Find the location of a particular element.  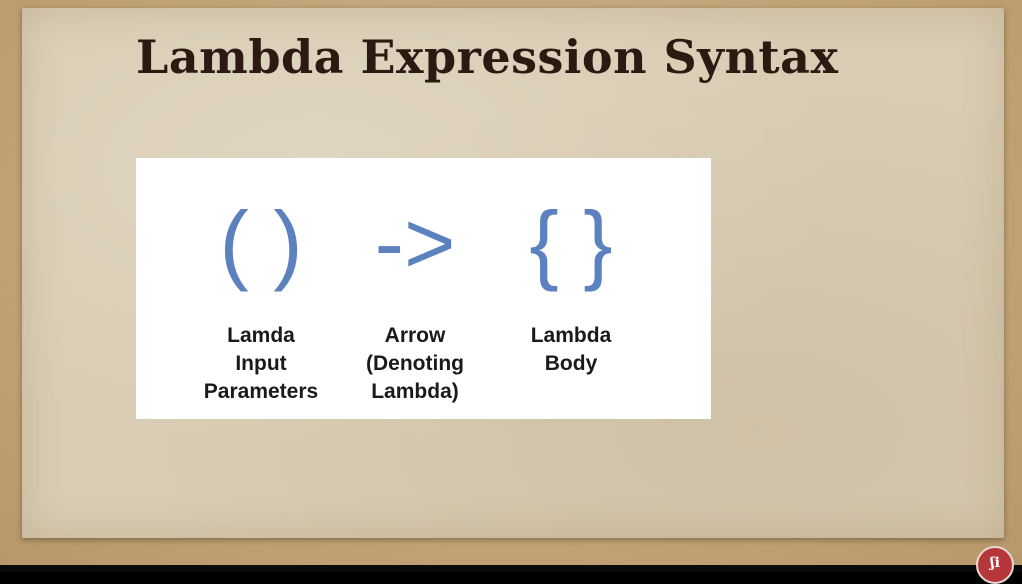

caption-line: Input is located at coordinates (261, 363).